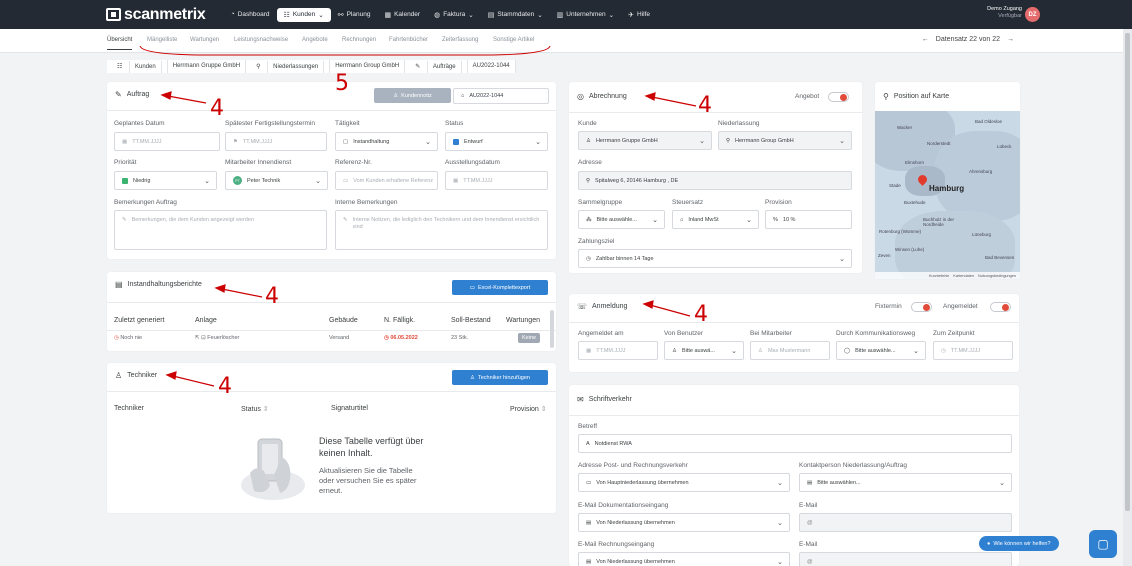 The width and height of the screenshot is (1132, 566). What do you see at coordinates (1103, 544) in the screenshot?
I see `chat-button: ▢` at bounding box center [1103, 544].